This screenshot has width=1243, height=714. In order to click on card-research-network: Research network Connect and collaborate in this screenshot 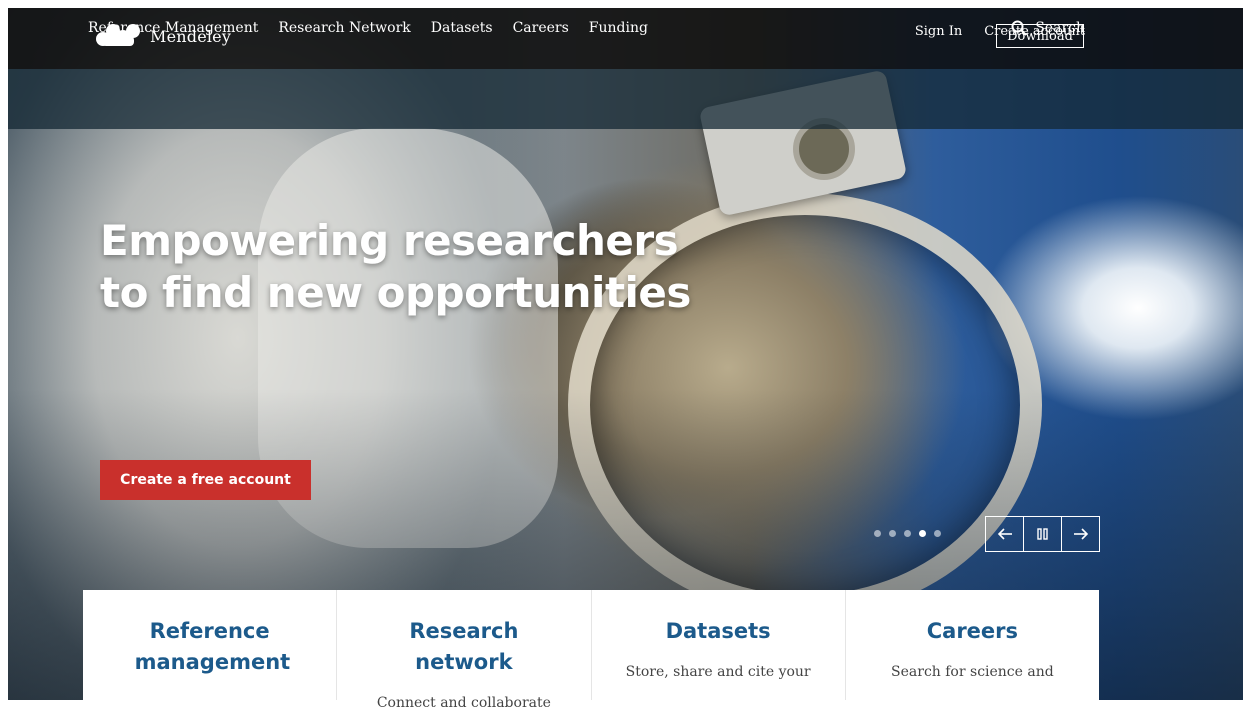, I will do `click(464, 650)`.